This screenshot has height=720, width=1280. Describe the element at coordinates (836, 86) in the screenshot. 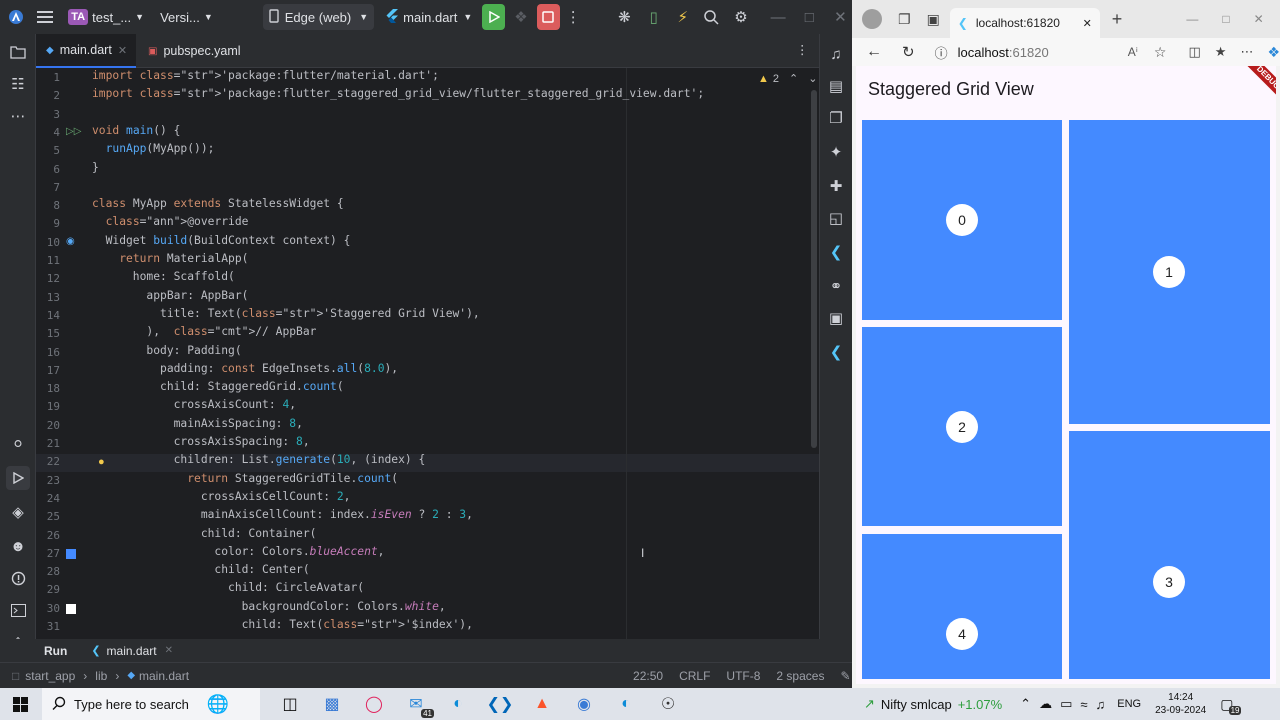

I see `device-manager-rail-icon: ▤` at that location.